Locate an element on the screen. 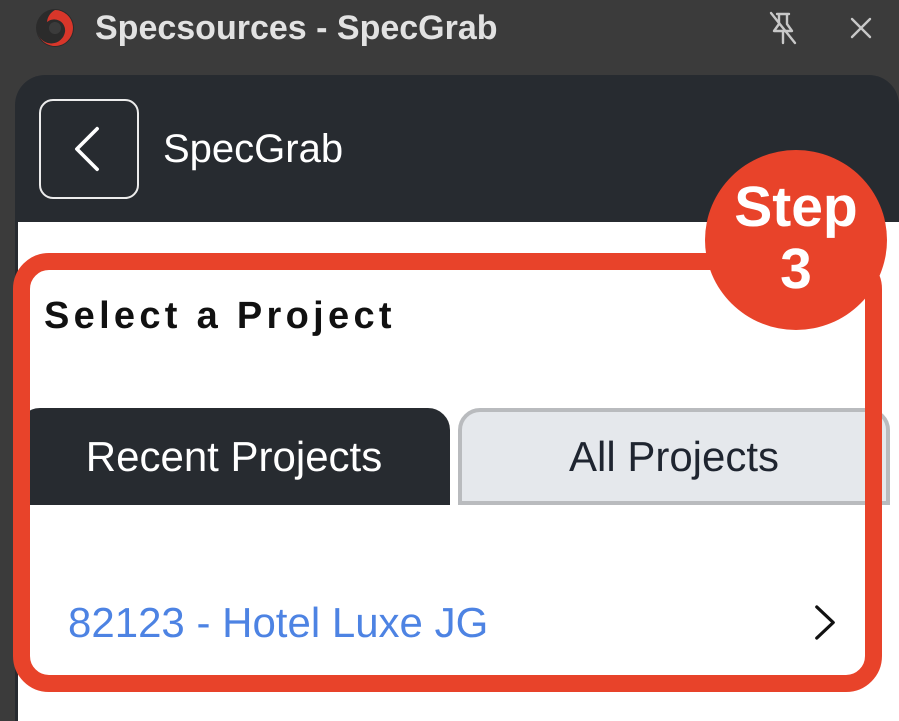  chevron-right-icon is located at coordinates (825, 622).